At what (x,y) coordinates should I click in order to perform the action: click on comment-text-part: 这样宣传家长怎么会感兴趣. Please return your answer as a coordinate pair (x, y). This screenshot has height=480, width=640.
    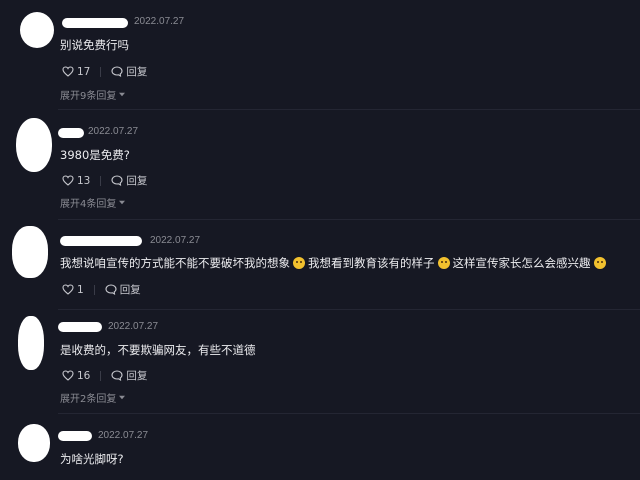
    Looking at the image, I should click on (521, 263).